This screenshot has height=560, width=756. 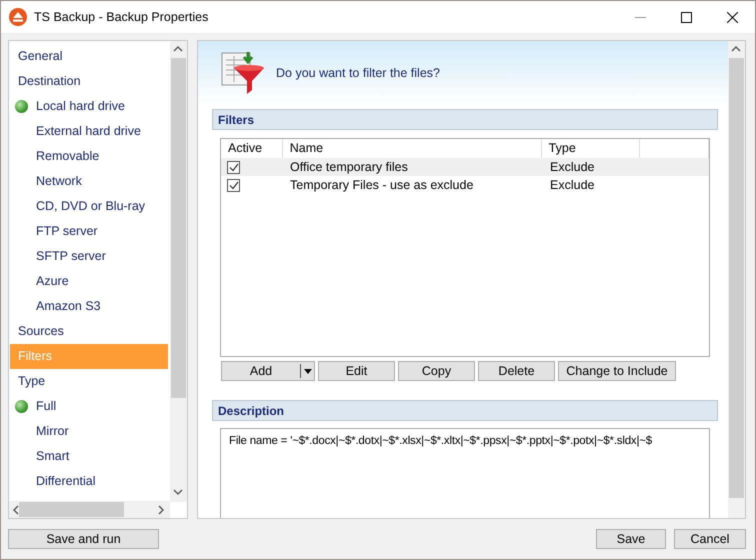 I want to click on sidebar-item: Network, so click(x=89, y=181).